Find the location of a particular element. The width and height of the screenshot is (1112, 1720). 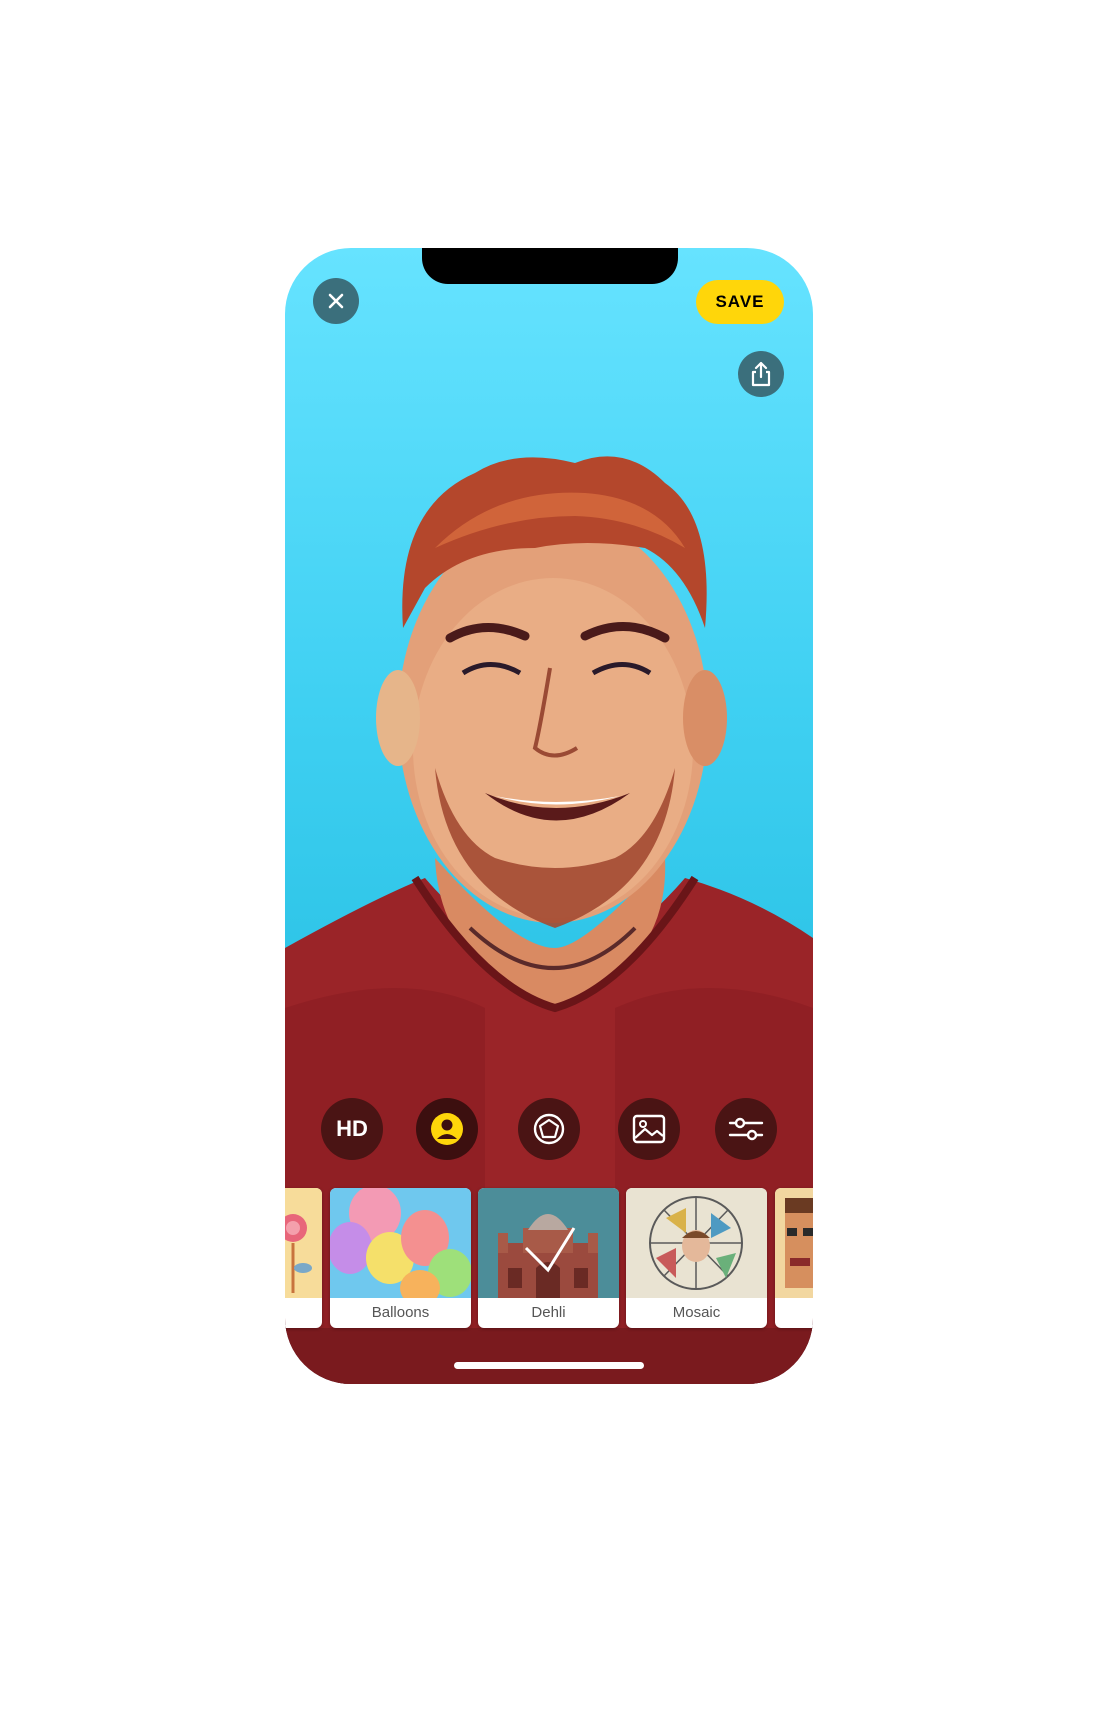

home-indicator is located at coordinates (549, 1365).